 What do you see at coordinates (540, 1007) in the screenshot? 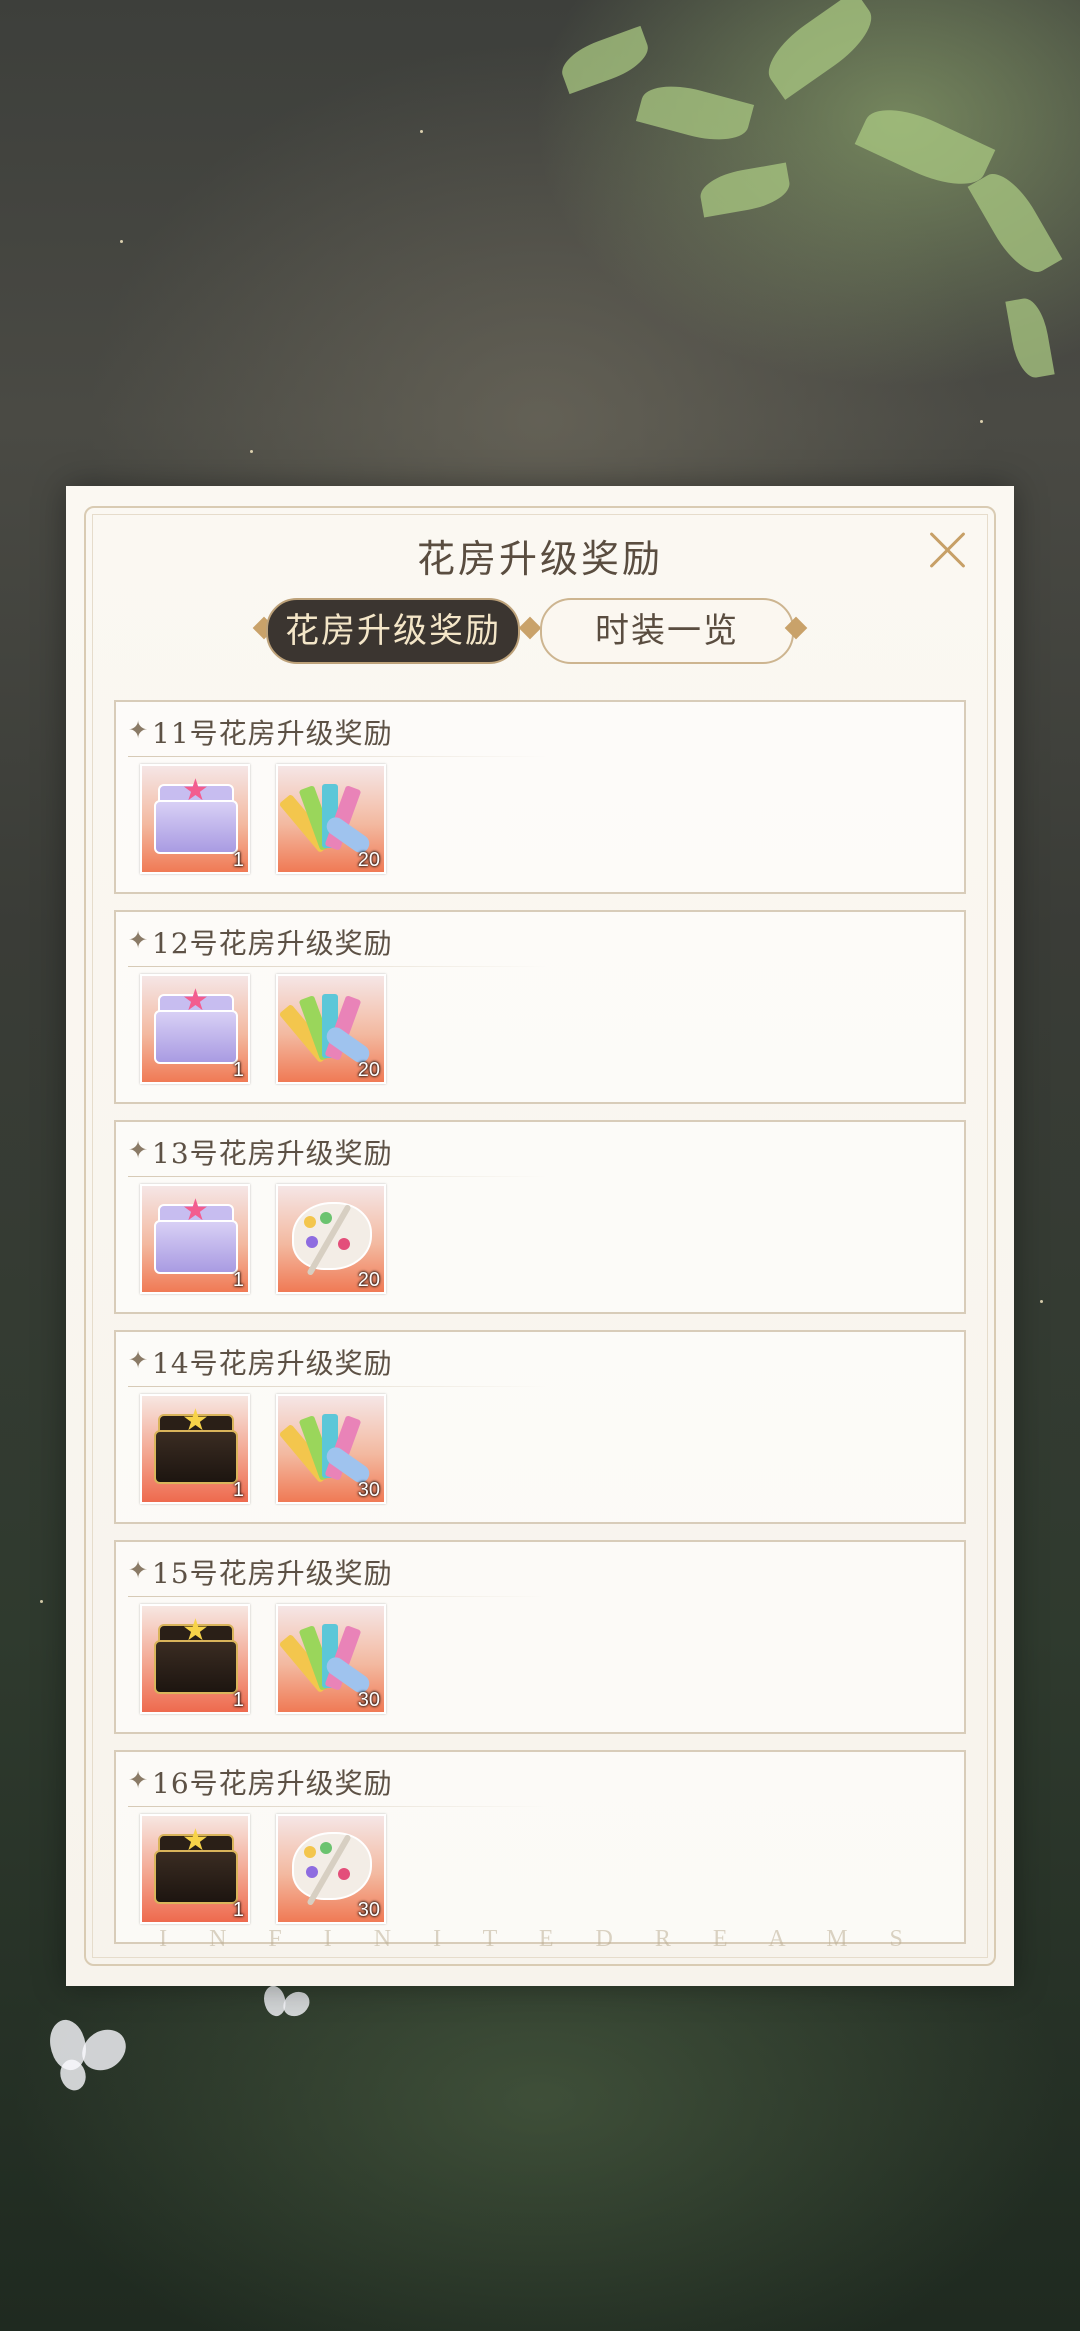
I see `reward-card: ✦ 12号花房升级奖励 ★ 1 20` at bounding box center [540, 1007].